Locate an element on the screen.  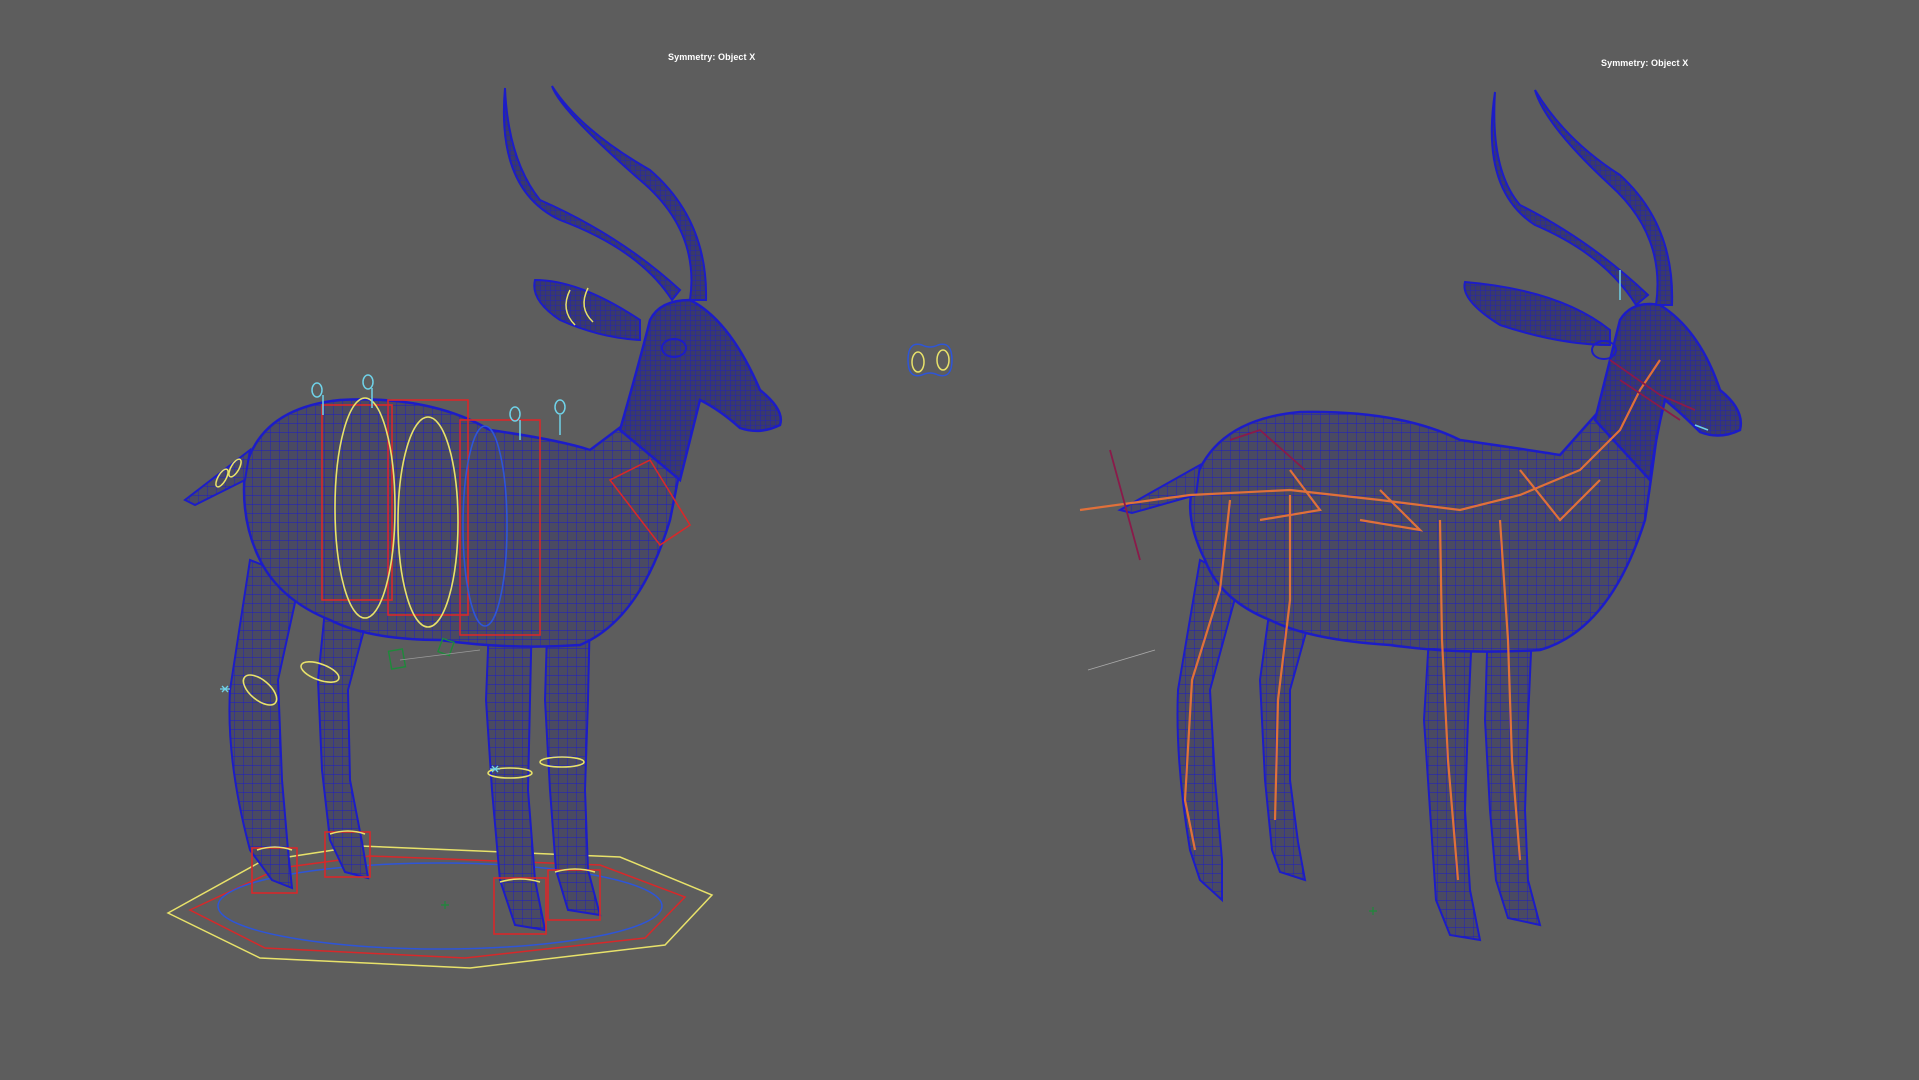
guide-line is located at coordinates (1121, 660).